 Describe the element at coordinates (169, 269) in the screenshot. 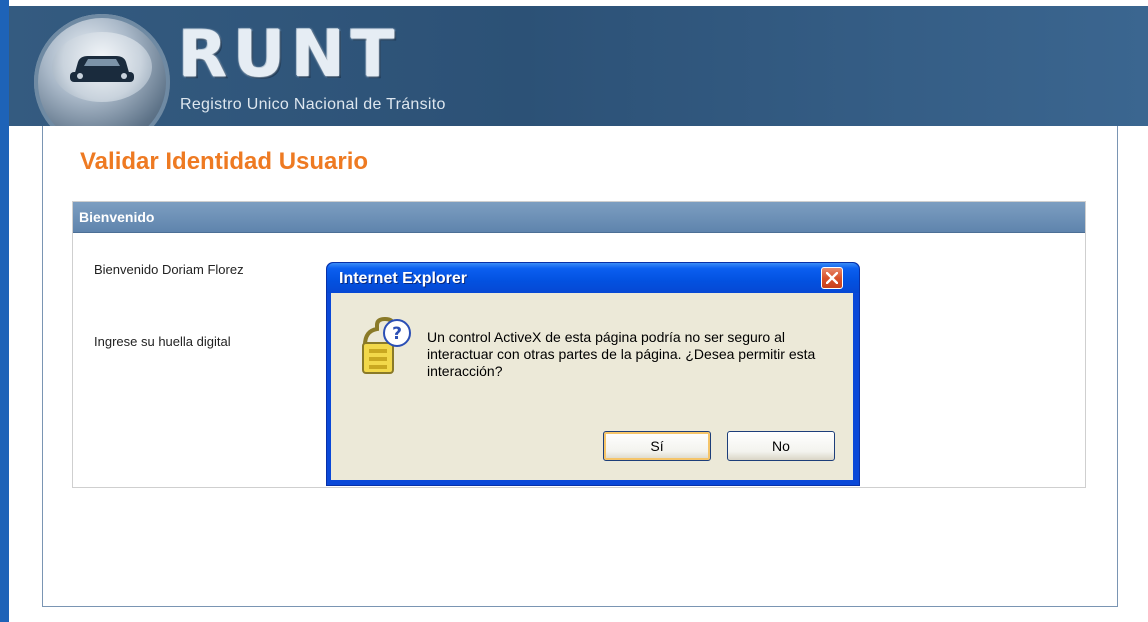

I see `welcome-text: Bienvenido Doriam Florez` at that location.